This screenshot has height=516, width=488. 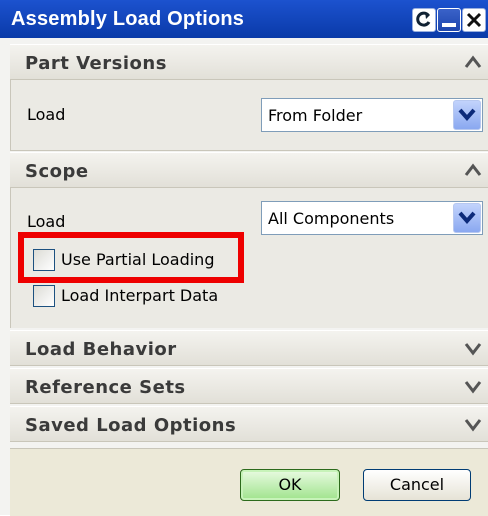 I want to click on section-header-load-behavior: Load Behavior, so click(x=249, y=348).